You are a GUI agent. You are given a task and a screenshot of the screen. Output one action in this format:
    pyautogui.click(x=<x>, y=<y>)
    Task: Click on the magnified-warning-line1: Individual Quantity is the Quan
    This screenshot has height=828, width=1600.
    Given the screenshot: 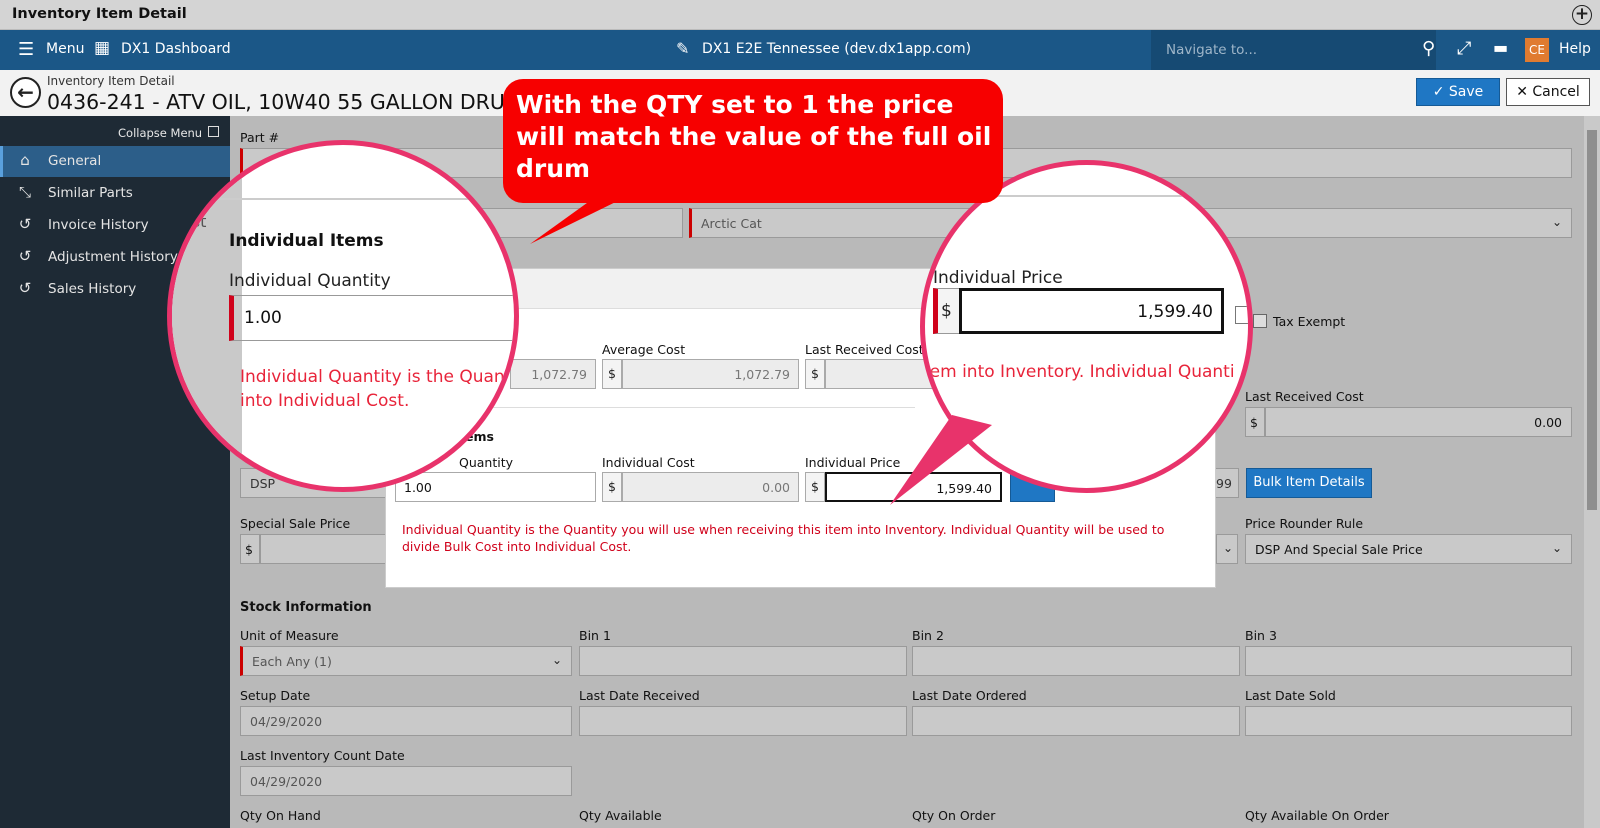 What is the action you would take?
    pyautogui.click(x=372, y=377)
    